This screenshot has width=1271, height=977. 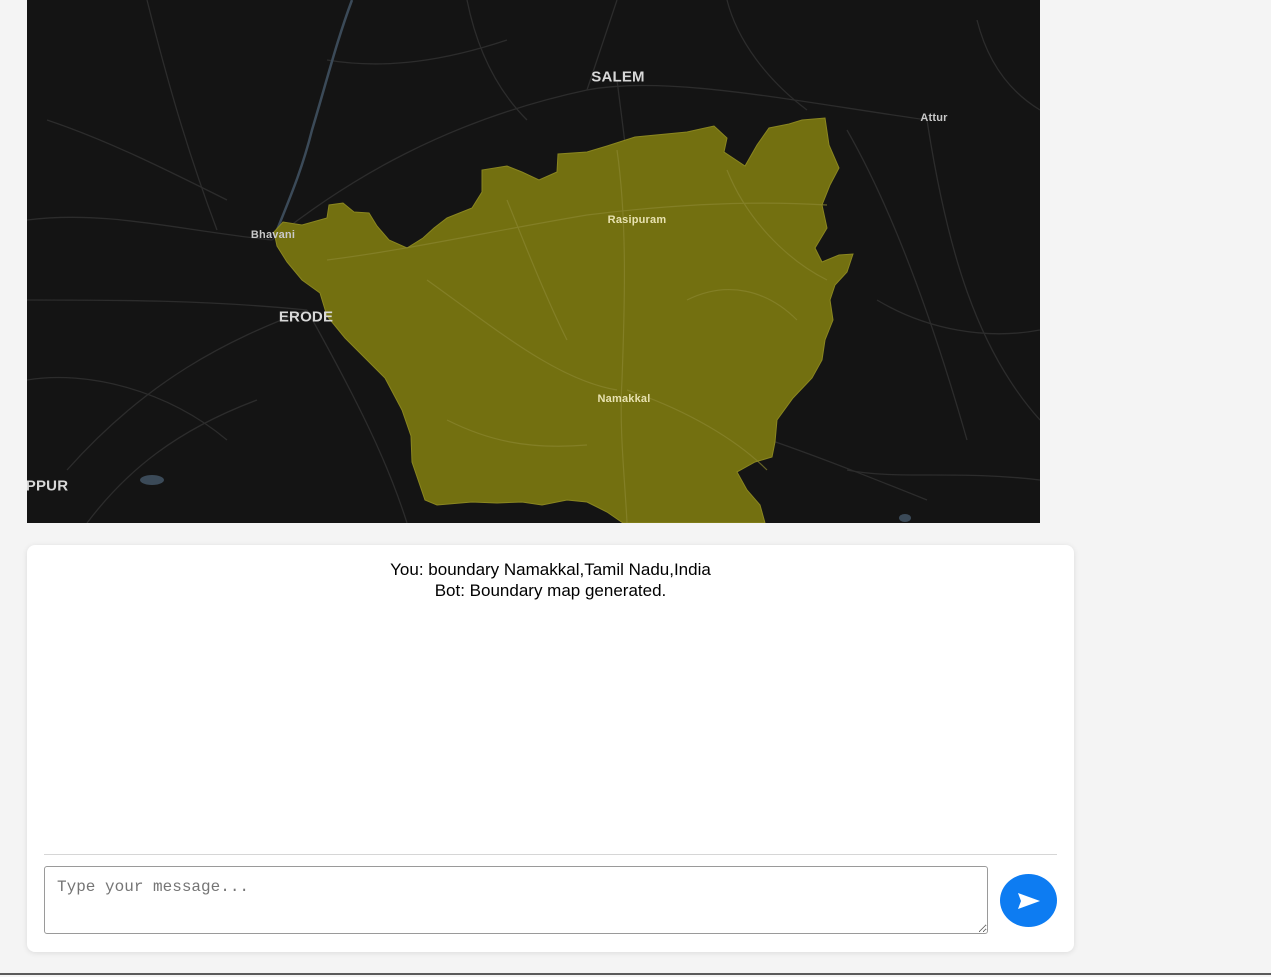 I want to click on map-label-bhavani: Bhavani, so click(x=273, y=235).